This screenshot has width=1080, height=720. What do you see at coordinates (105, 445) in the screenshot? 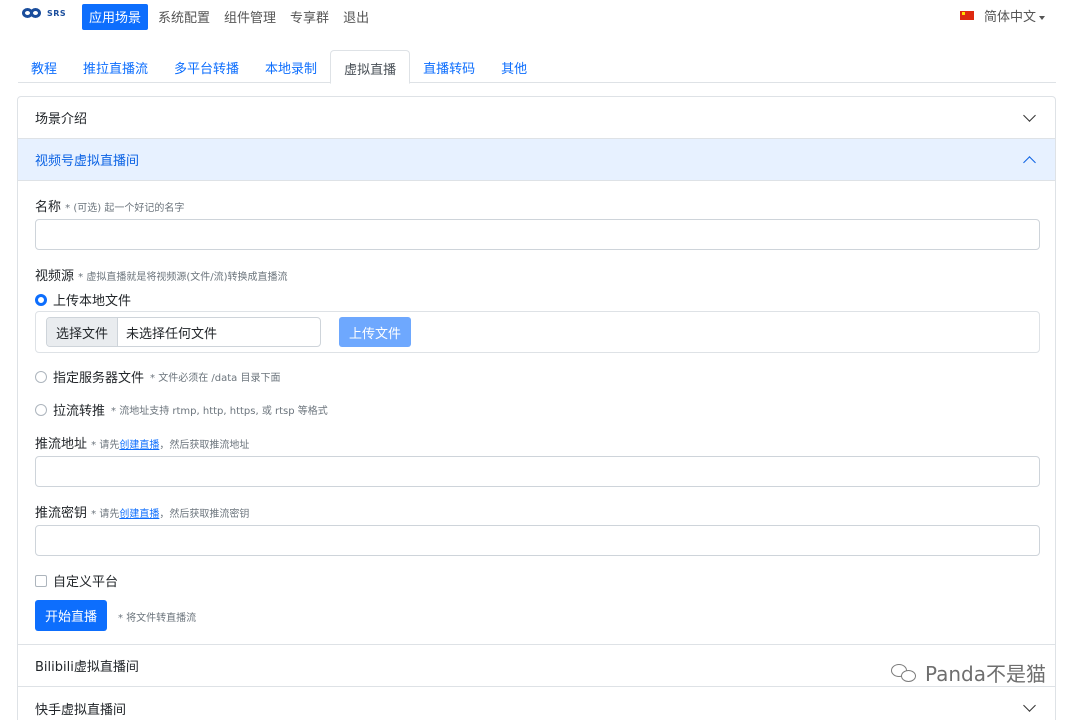
I see `push-url-hint-pre: * 请先` at bounding box center [105, 445].